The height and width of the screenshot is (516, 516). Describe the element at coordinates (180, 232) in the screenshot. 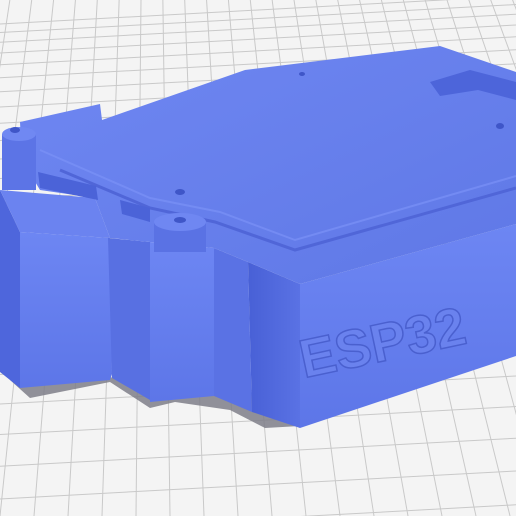

I see `screw-post-center` at that location.